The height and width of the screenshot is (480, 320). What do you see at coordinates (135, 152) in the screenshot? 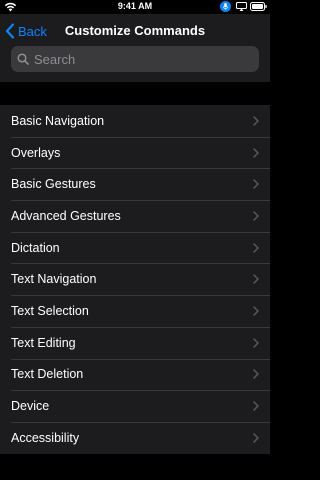
I see `list-item: Overlays` at bounding box center [135, 152].